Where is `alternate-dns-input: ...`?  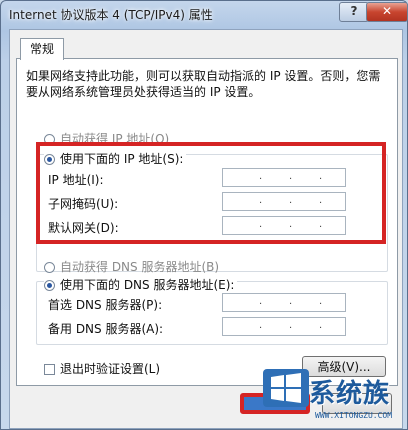
alternate-dns-input: ... is located at coordinates (284, 326).